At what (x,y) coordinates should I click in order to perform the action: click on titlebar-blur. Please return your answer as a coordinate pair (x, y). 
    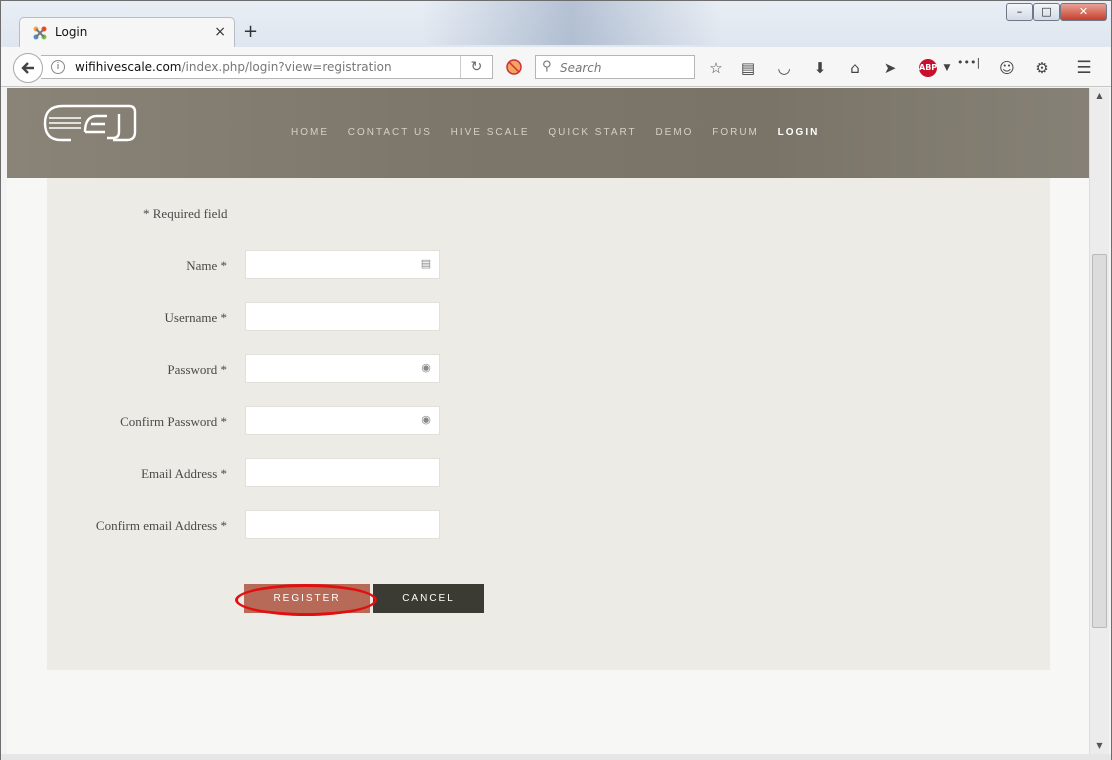
    Looking at the image, I should click on (571, 23).